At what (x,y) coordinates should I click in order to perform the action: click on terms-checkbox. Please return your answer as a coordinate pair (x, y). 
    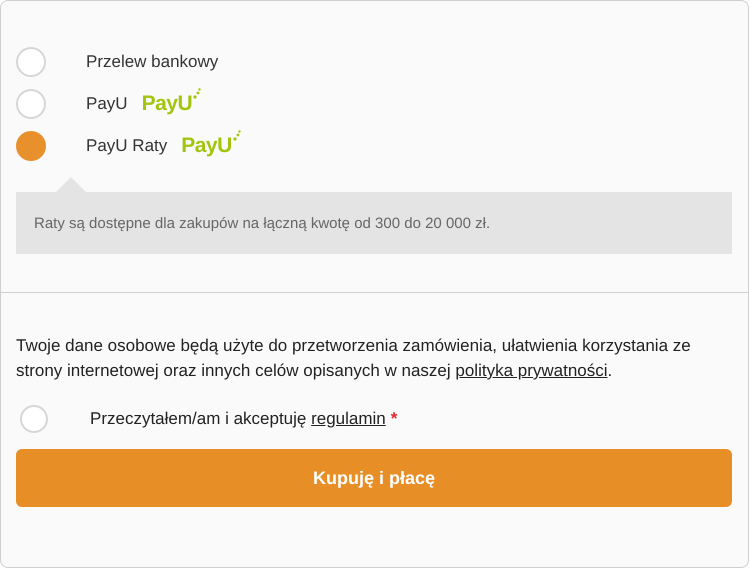
    Looking at the image, I should click on (34, 419).